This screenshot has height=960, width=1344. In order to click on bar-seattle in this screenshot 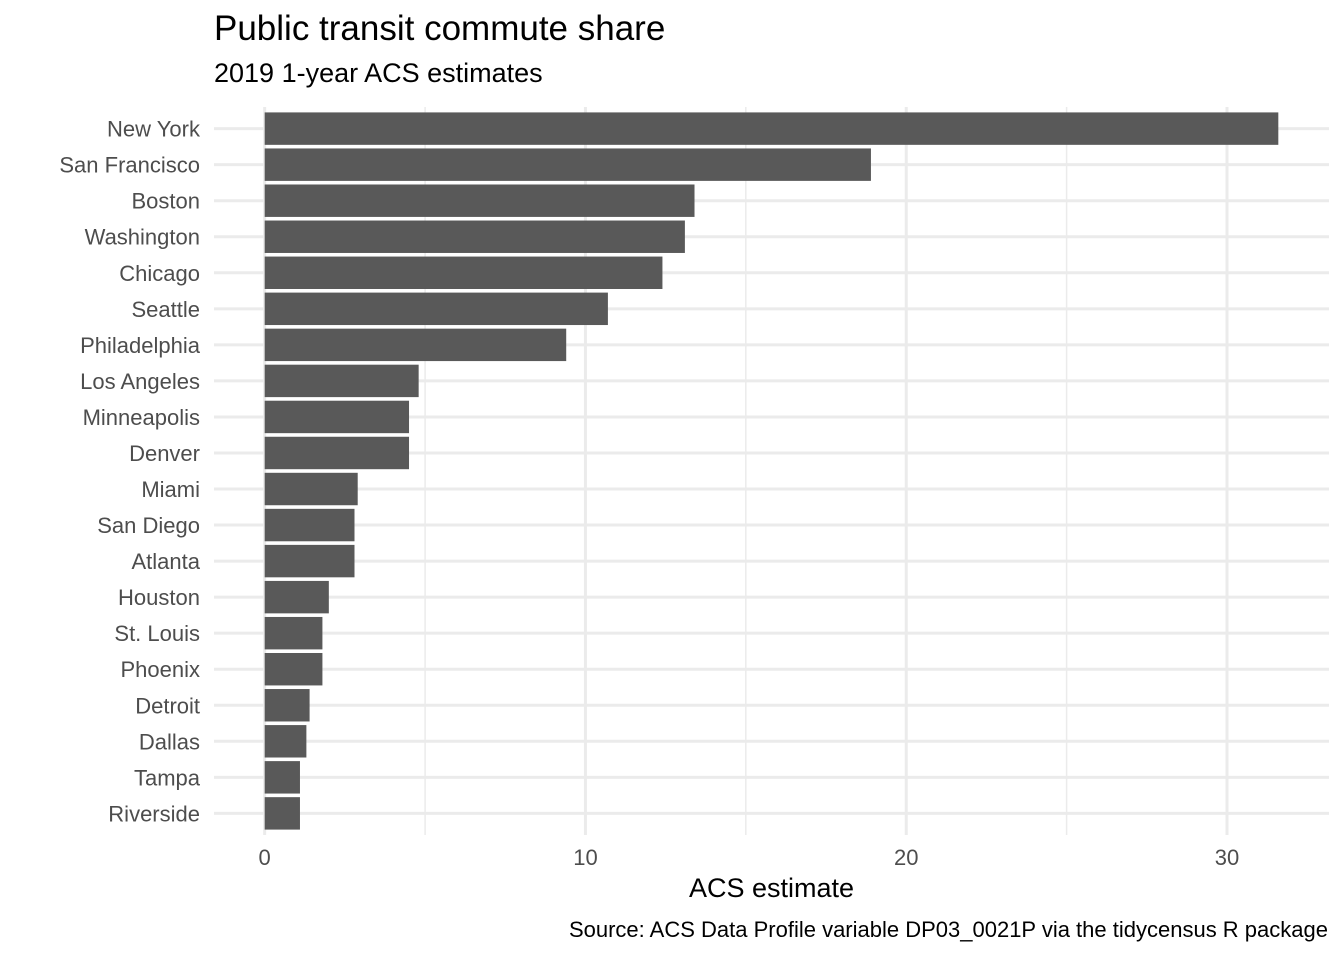, I will do `click(436, 309)`.